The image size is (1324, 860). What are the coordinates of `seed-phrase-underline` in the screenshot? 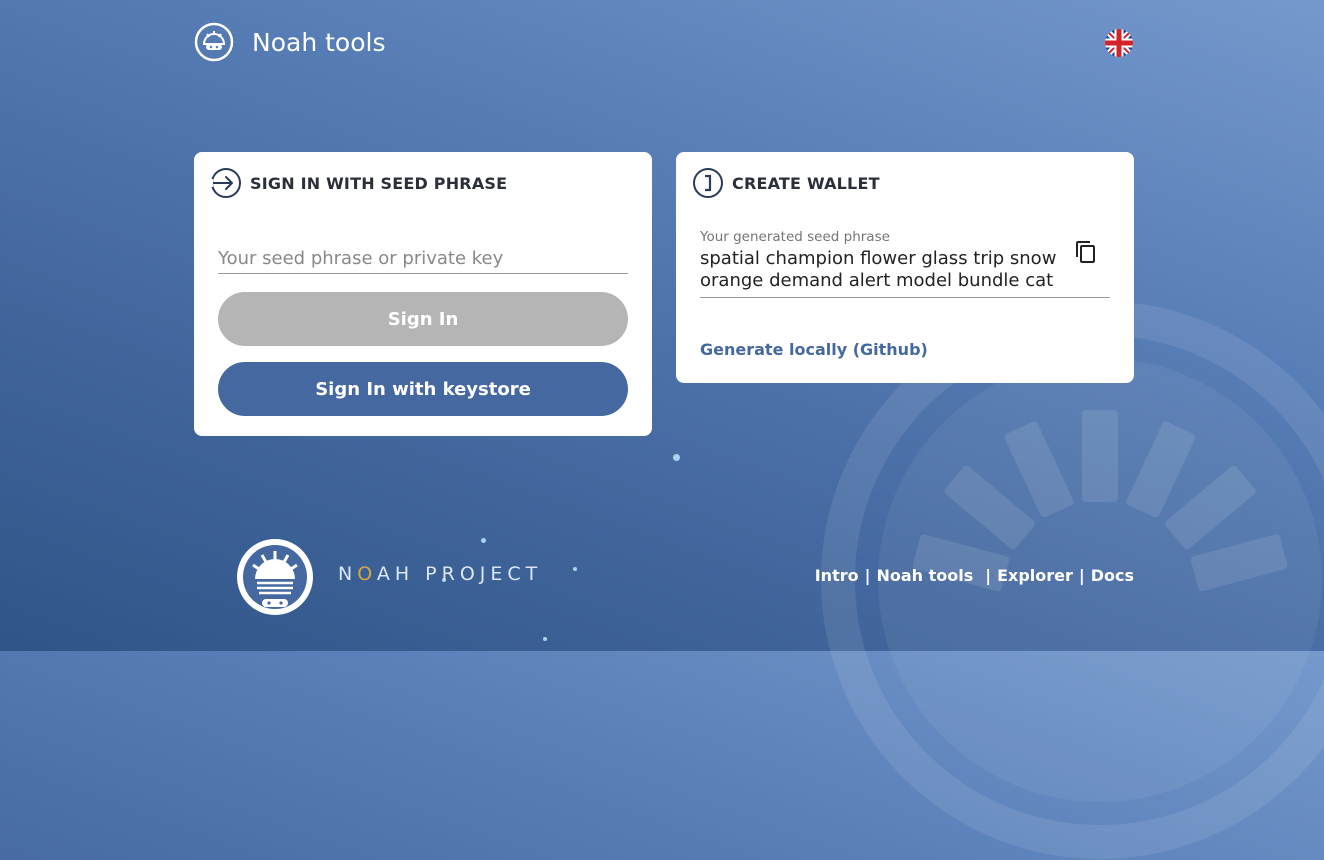 It's located at (905, 297).